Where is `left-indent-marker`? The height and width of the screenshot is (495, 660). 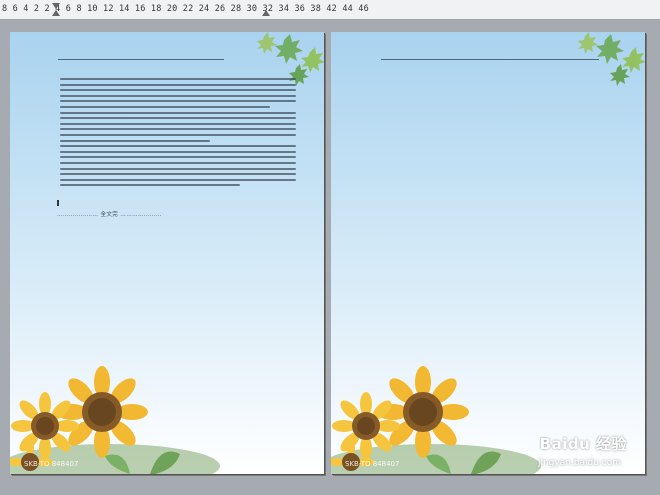 left-indent-marker is located at coordinates (56, 13).